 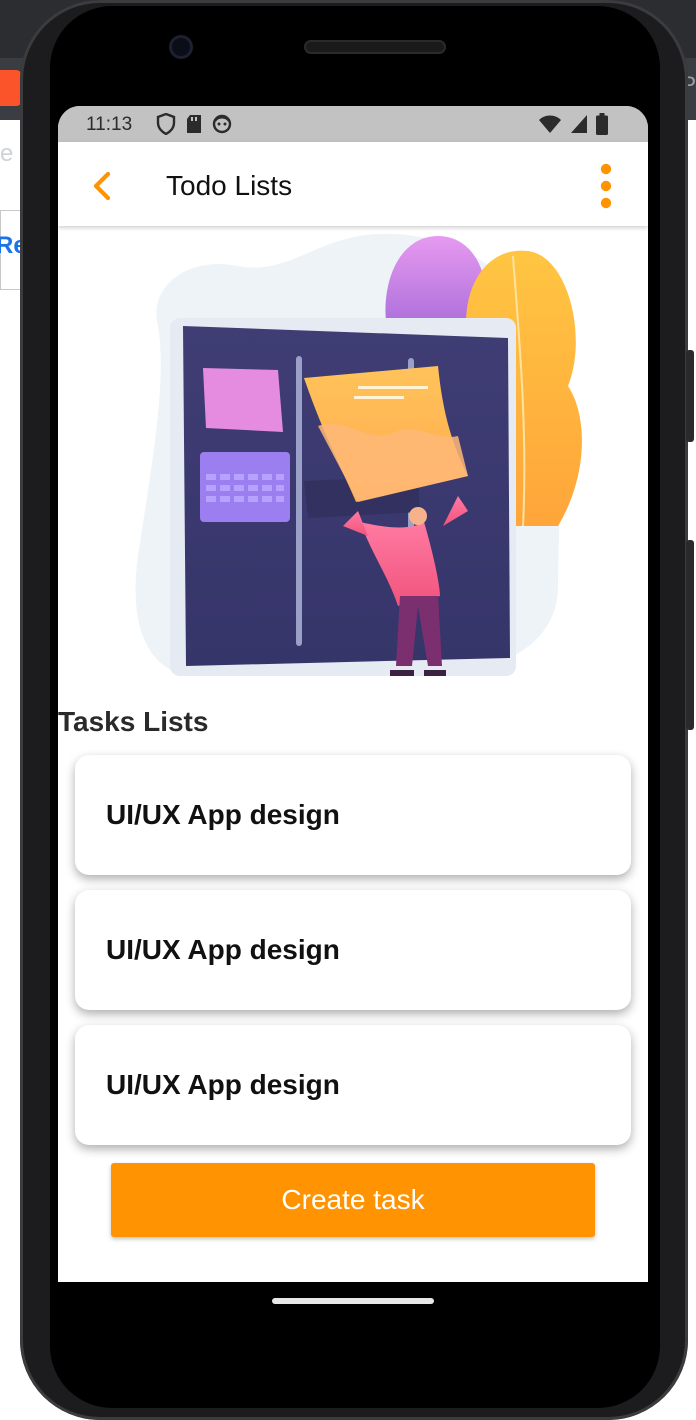 I want to click on more-vert-icon, so click(x=606, y=186).